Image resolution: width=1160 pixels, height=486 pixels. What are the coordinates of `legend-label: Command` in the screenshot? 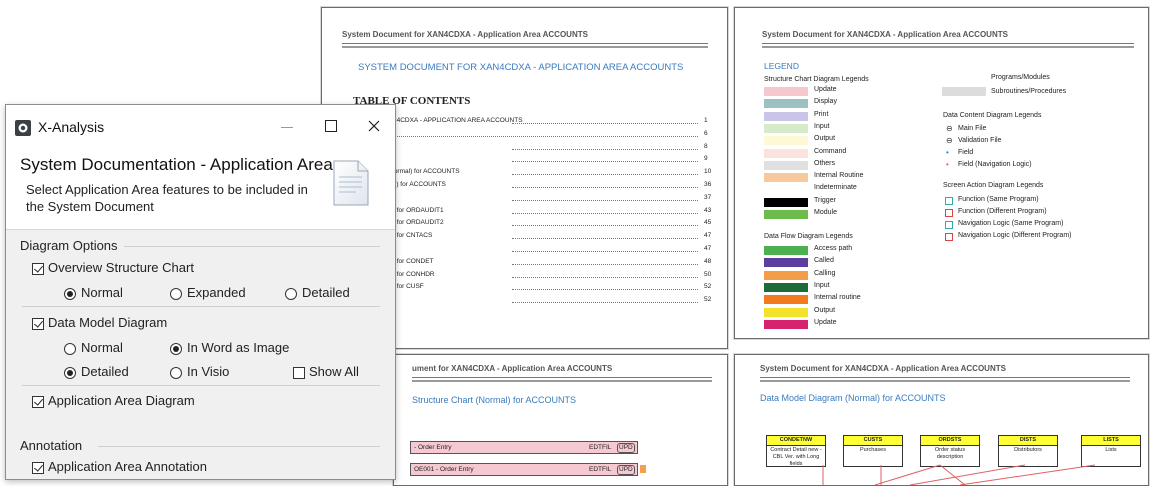 It's located at (830, 151).